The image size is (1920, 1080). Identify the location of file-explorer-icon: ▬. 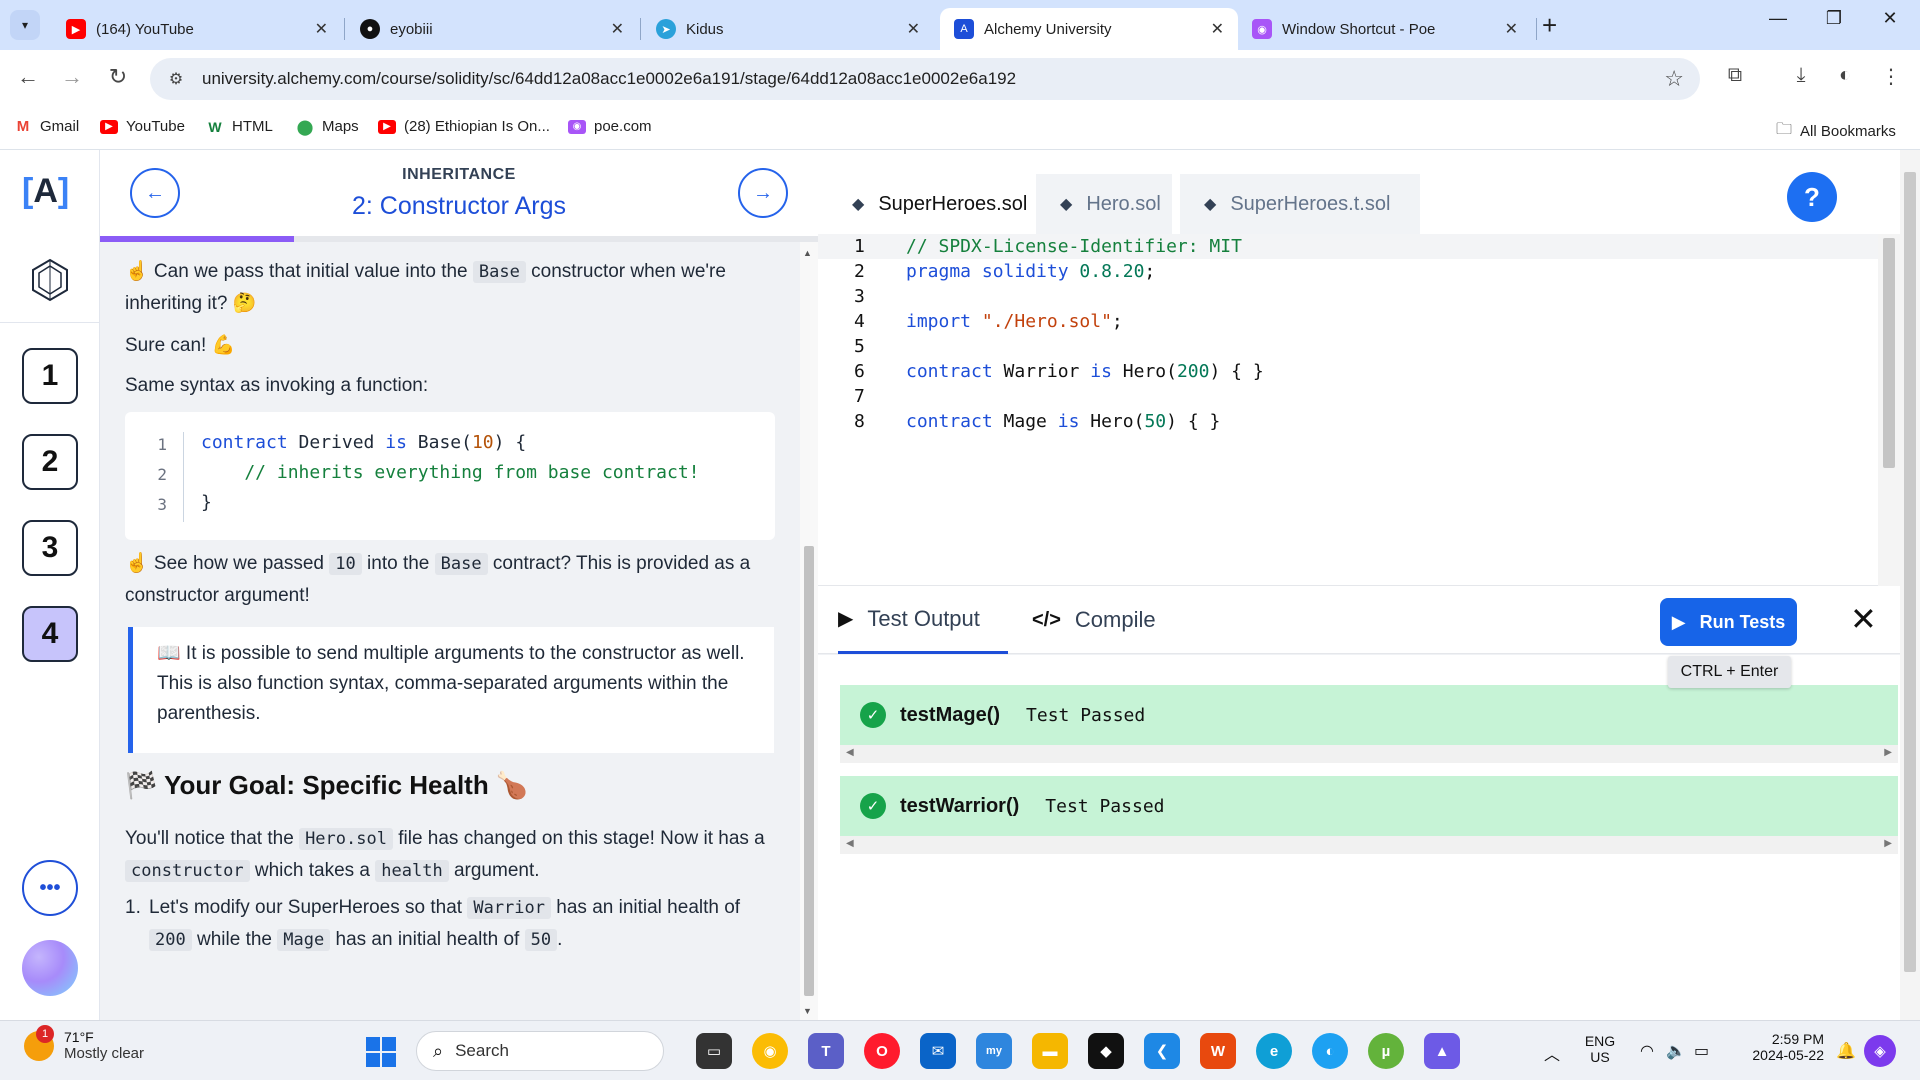
(1050, 1051).